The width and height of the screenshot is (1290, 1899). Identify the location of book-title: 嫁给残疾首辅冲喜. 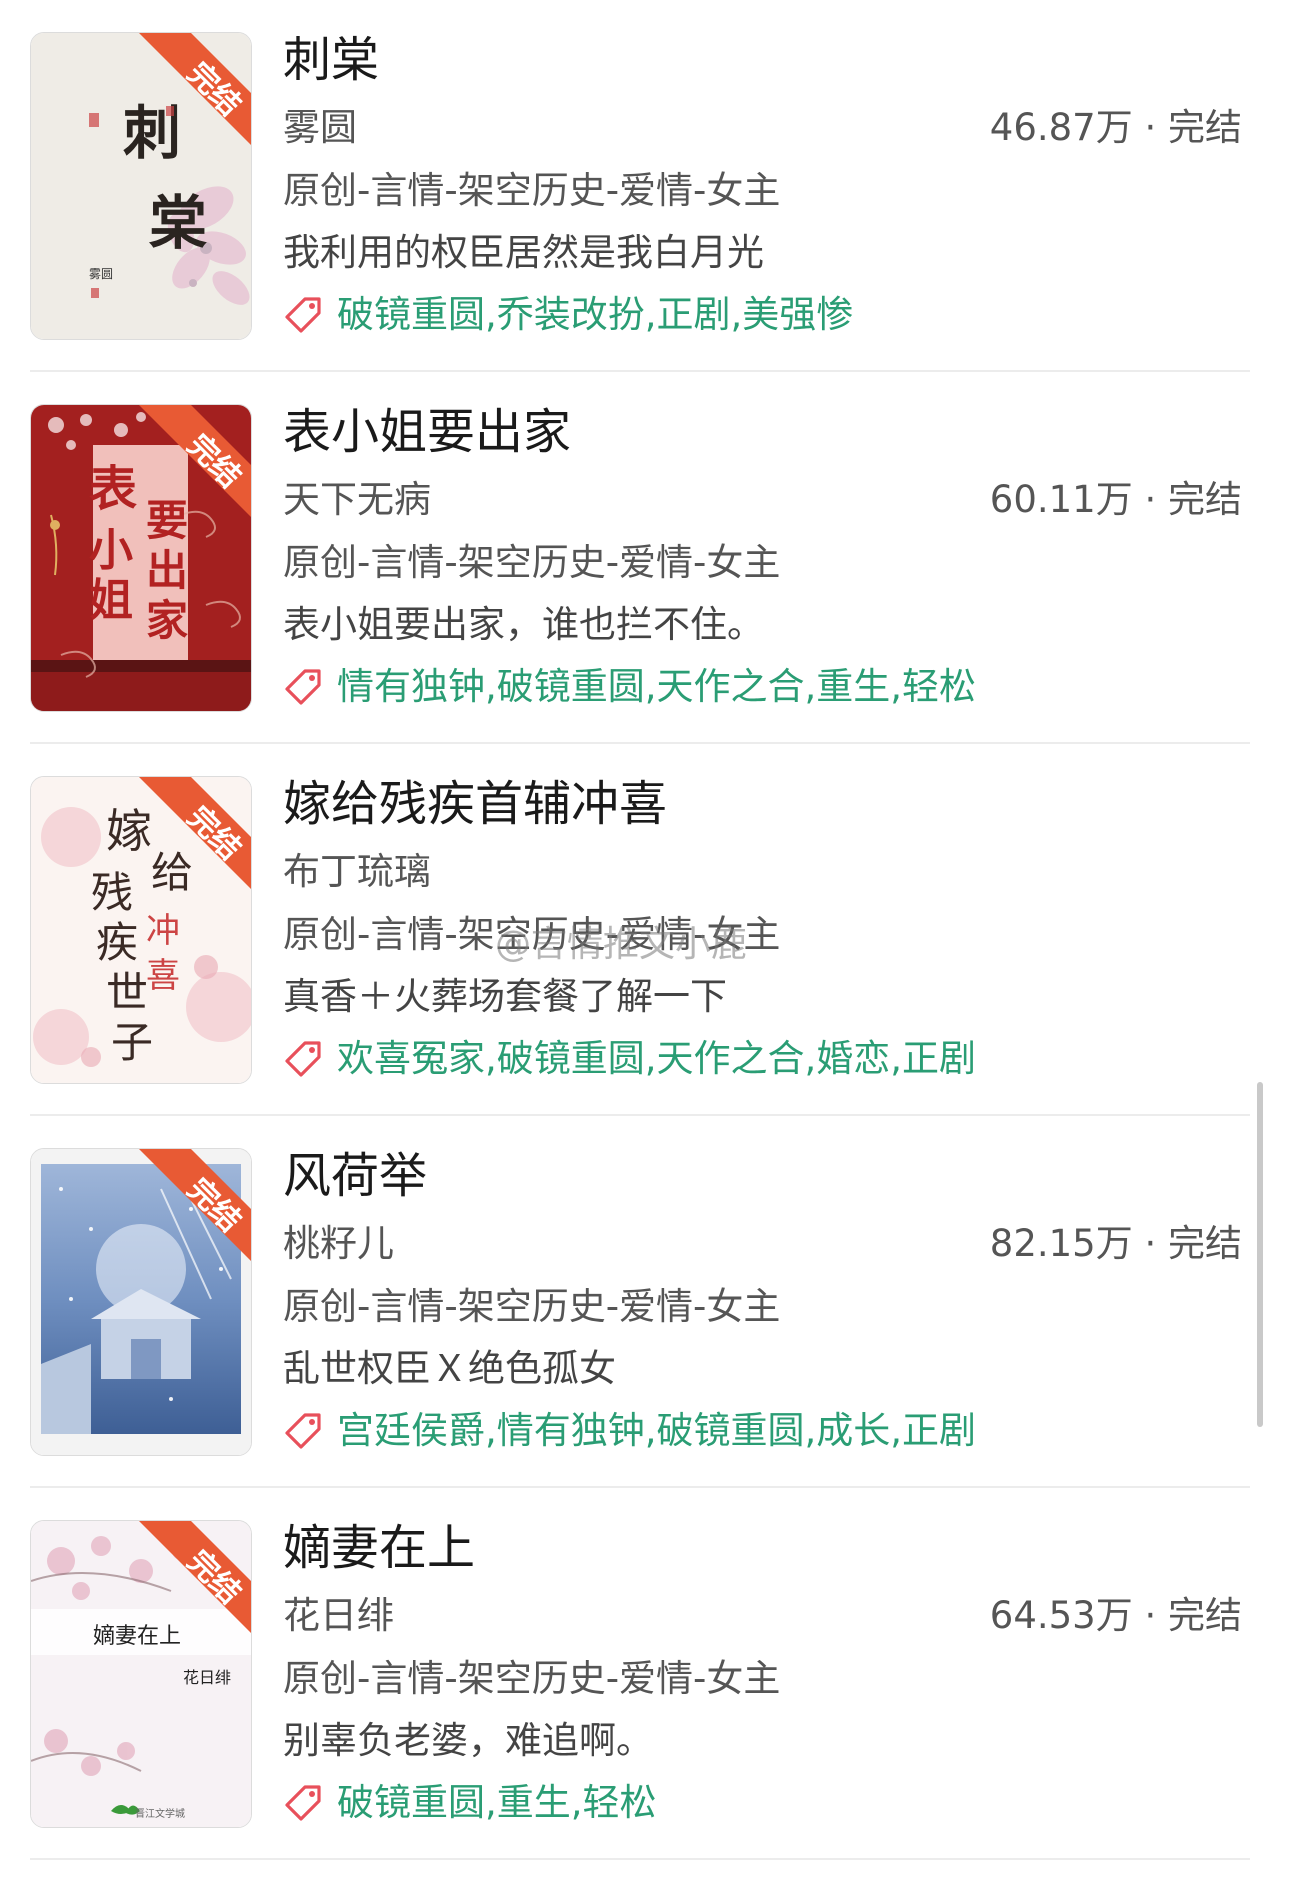
(475, 804).